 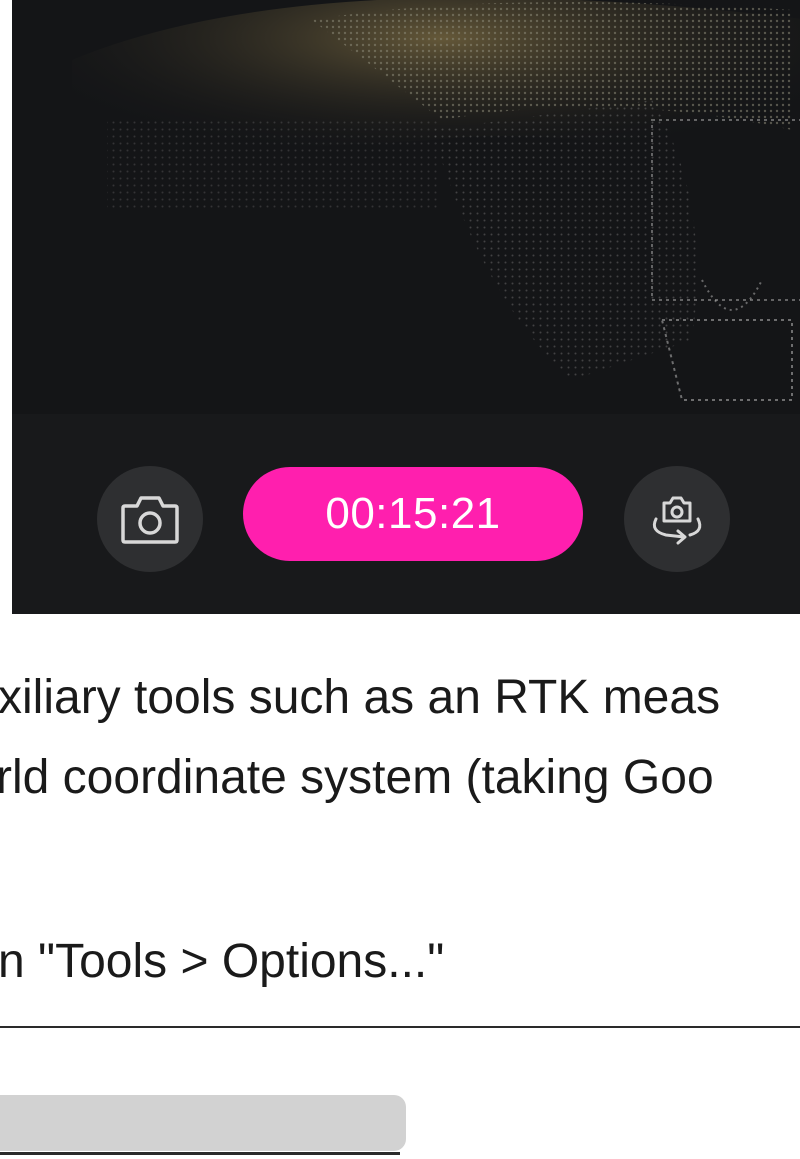 I want to click on article-text-line-1: xiliary tools such as an RTK meas, so click(x=360, y=697).